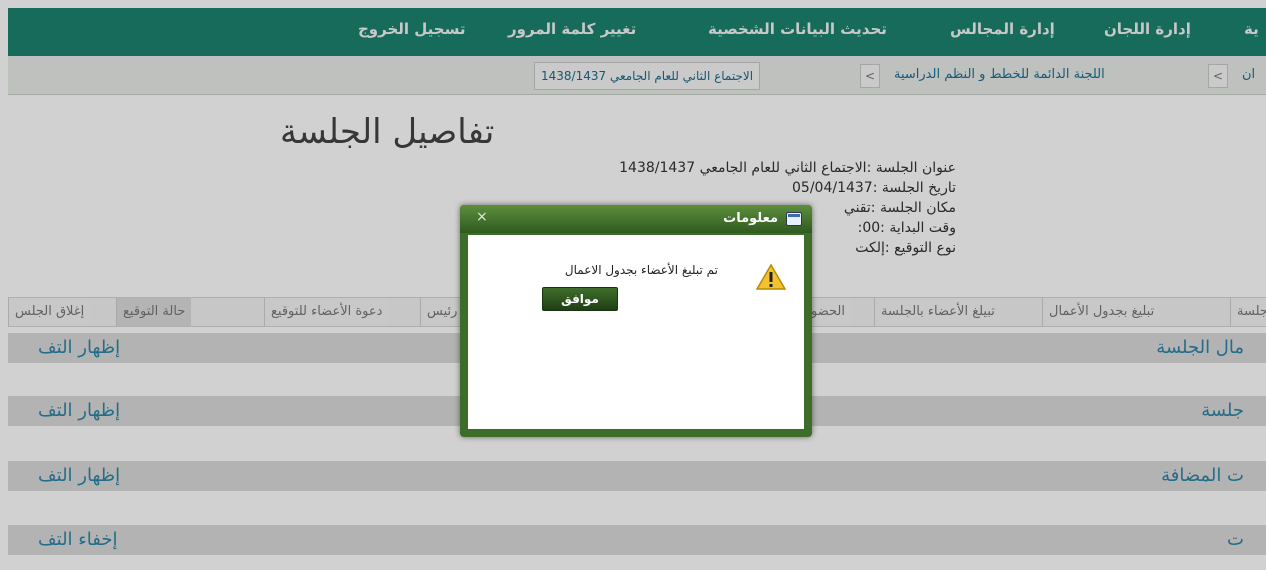 The width and height of the screenshot is (1266, 570). I want to click on warning-icon, so click(771, 276).